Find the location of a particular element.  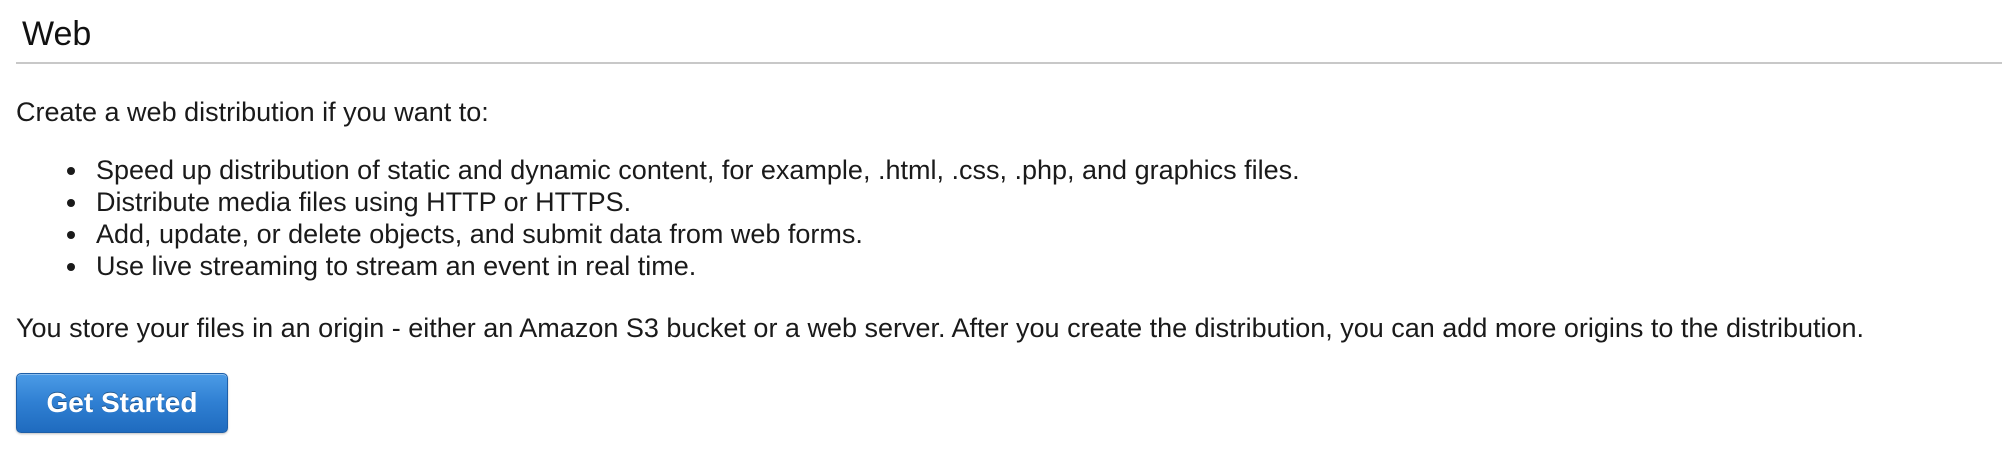

section-header: Web is located at coordinates (1009, 36).